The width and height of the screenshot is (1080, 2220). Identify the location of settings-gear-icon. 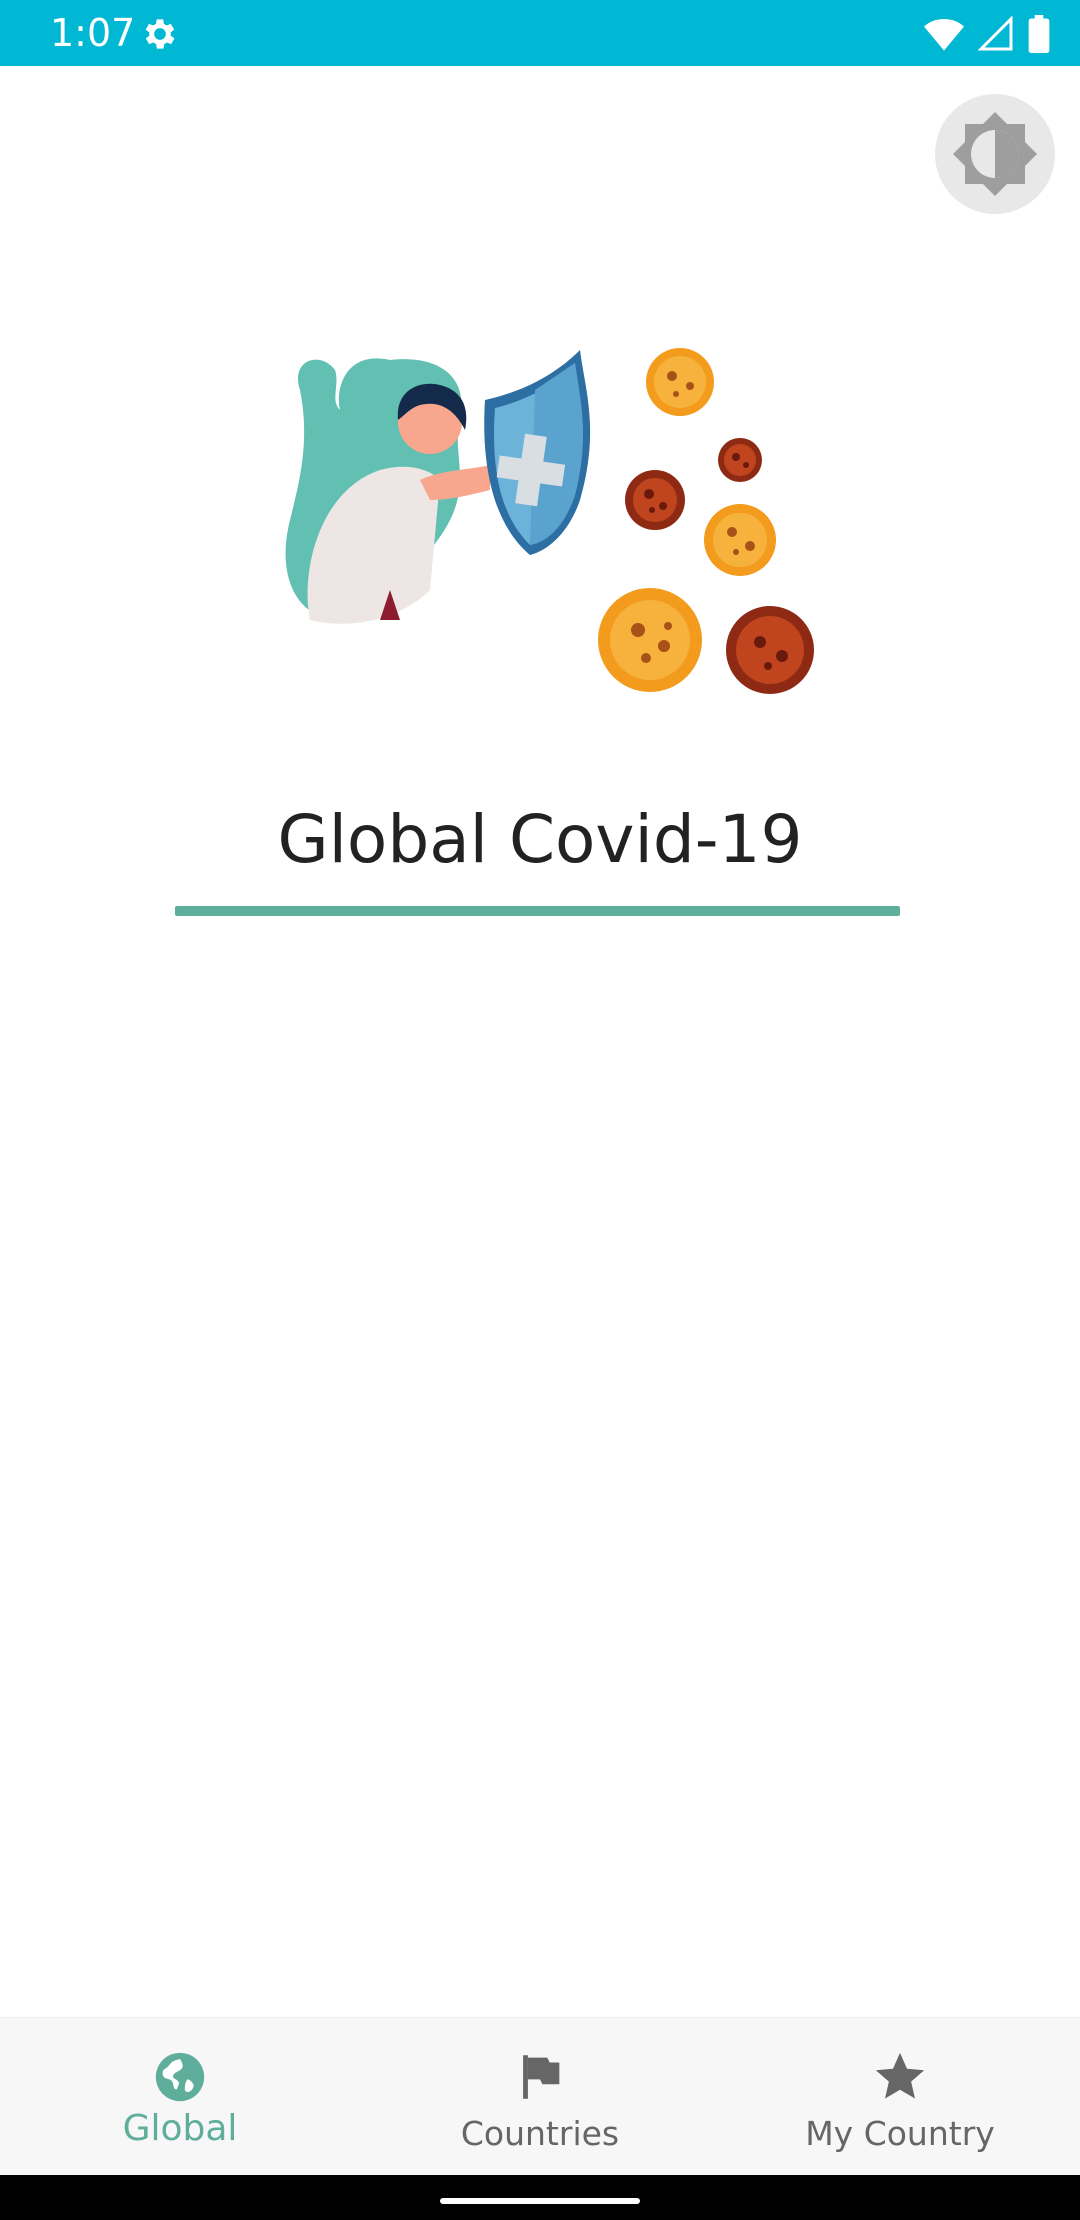
(160, 34).